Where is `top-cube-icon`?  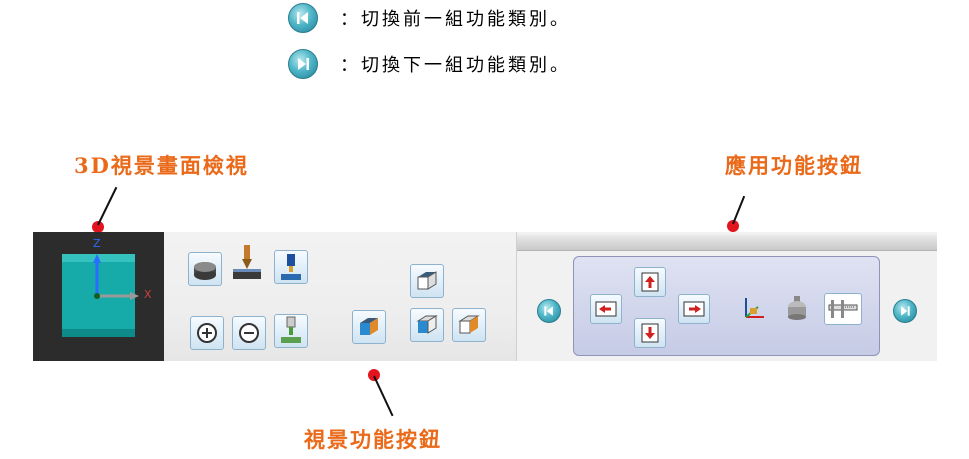 top-cube-icon is located at coordinates (369, 326).